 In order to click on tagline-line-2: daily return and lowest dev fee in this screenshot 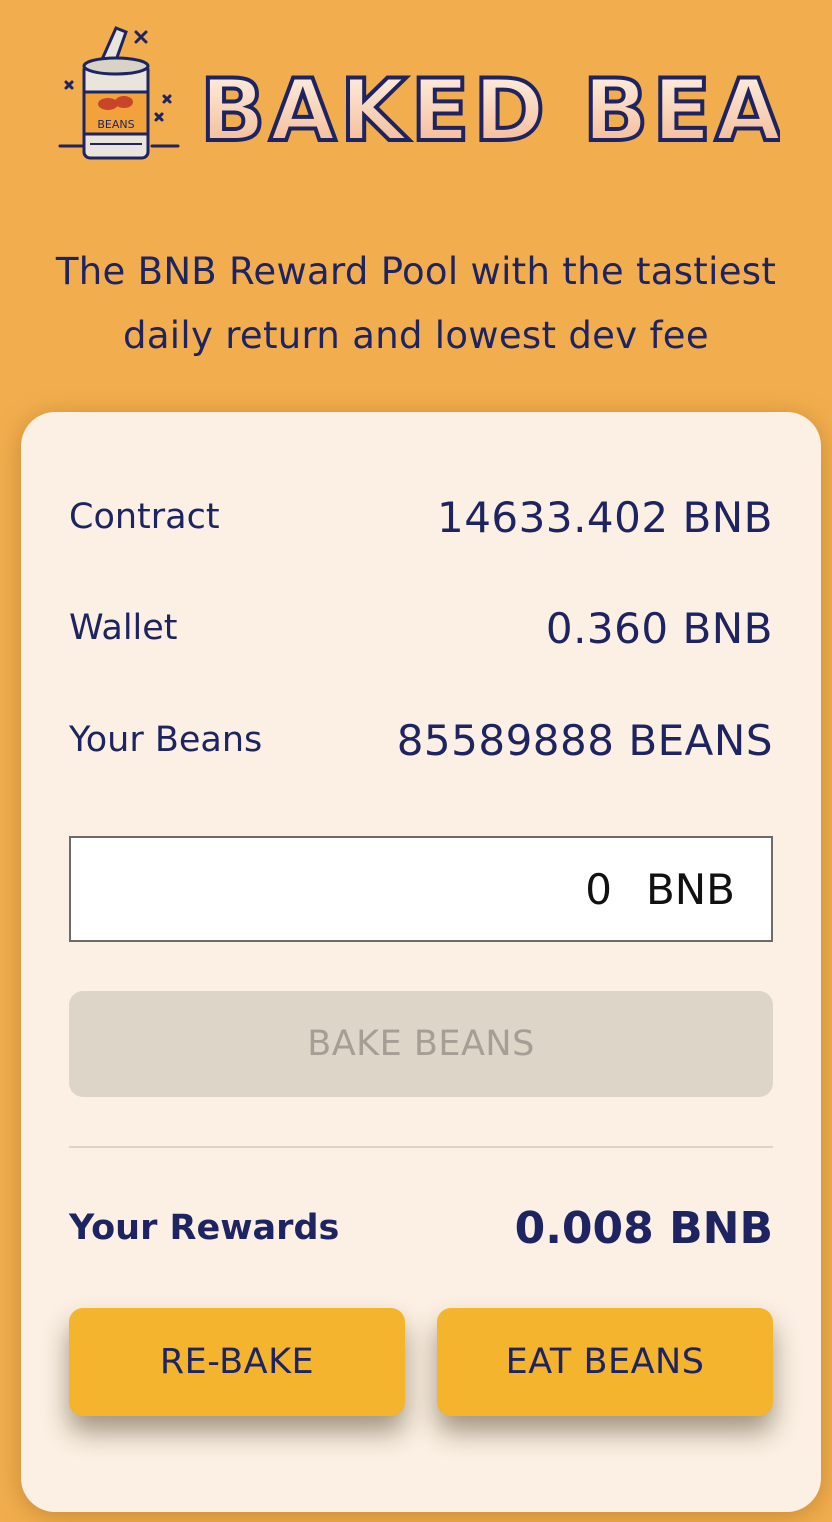, I will do `click(416, 335)`.